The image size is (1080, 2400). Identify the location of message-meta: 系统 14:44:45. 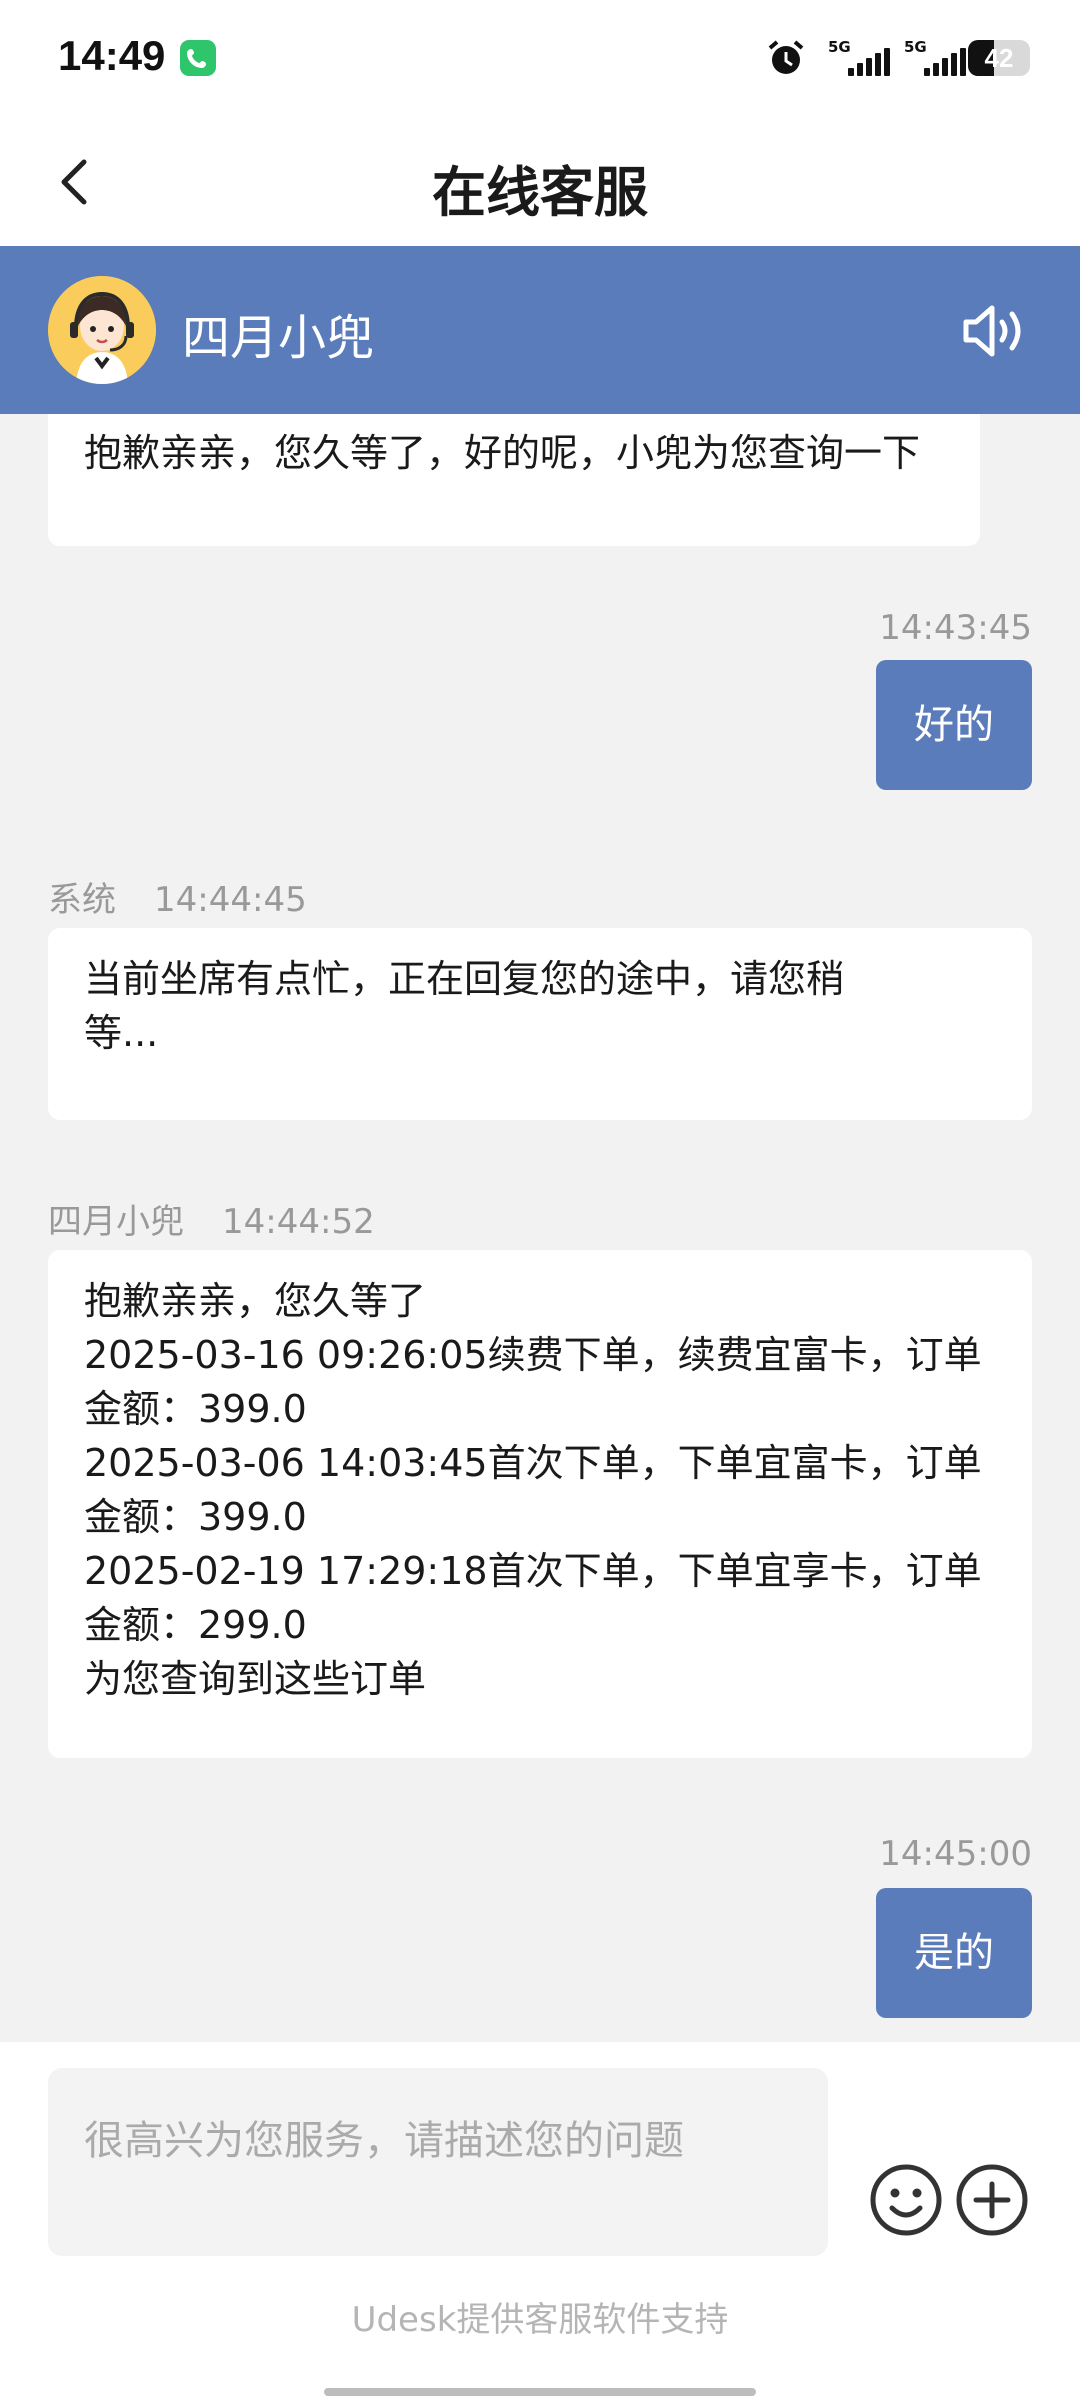
(177, 896).